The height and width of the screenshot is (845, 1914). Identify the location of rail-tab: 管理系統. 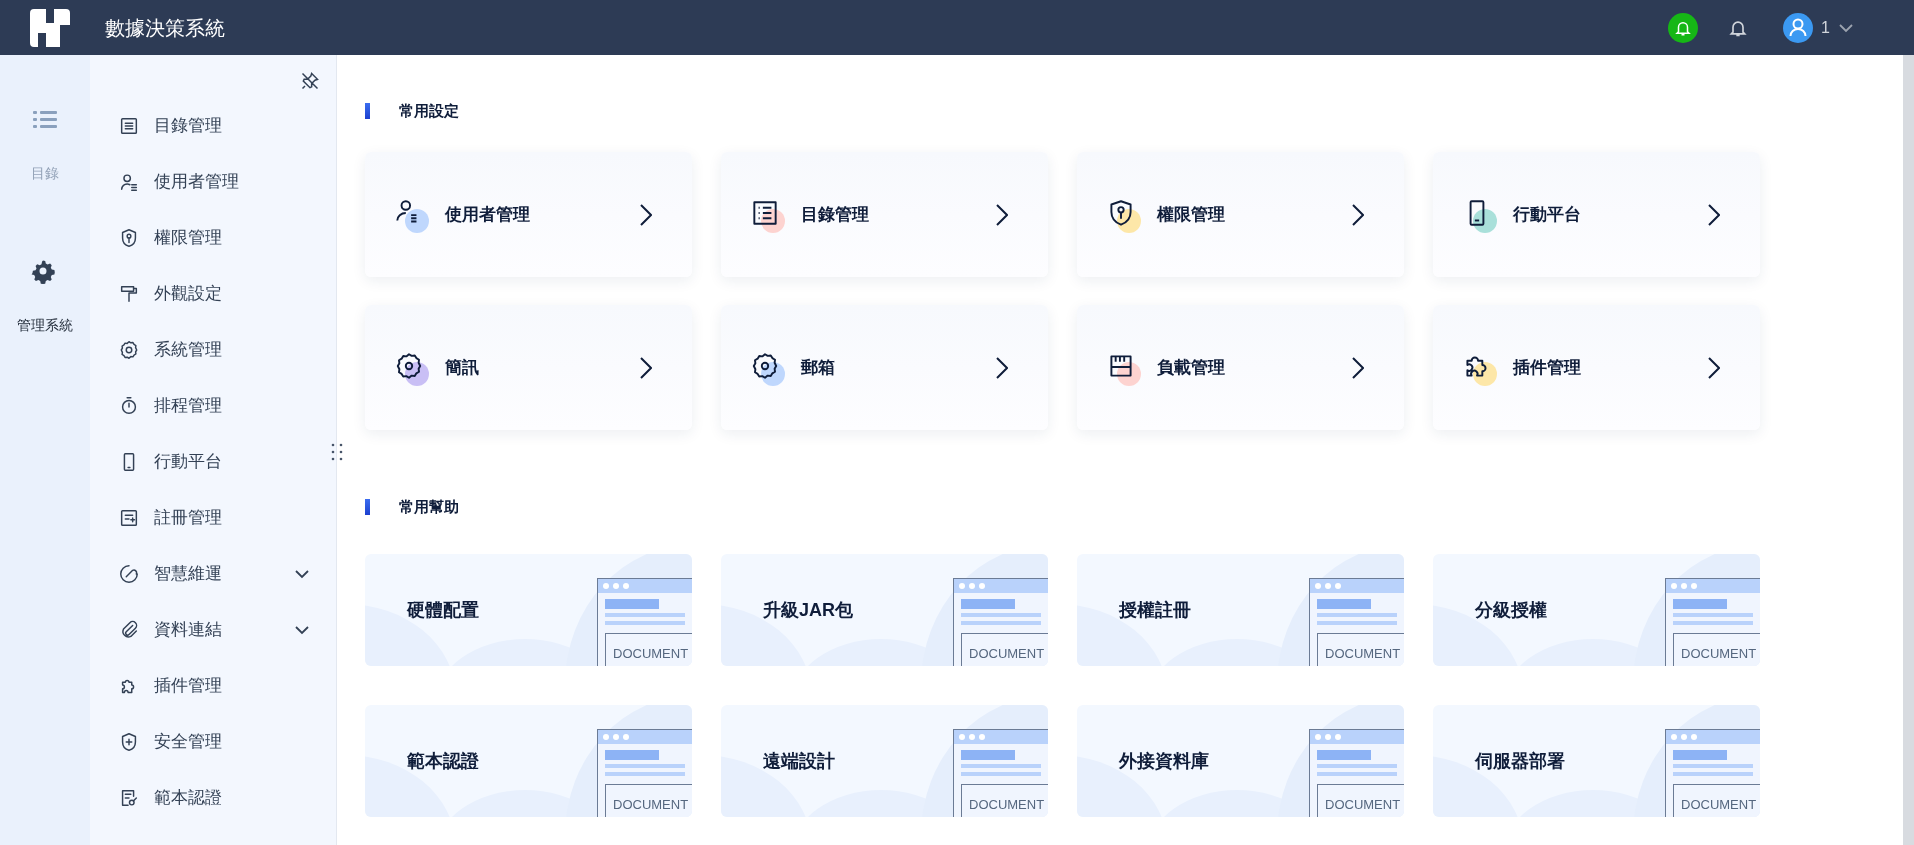
(45, 297).